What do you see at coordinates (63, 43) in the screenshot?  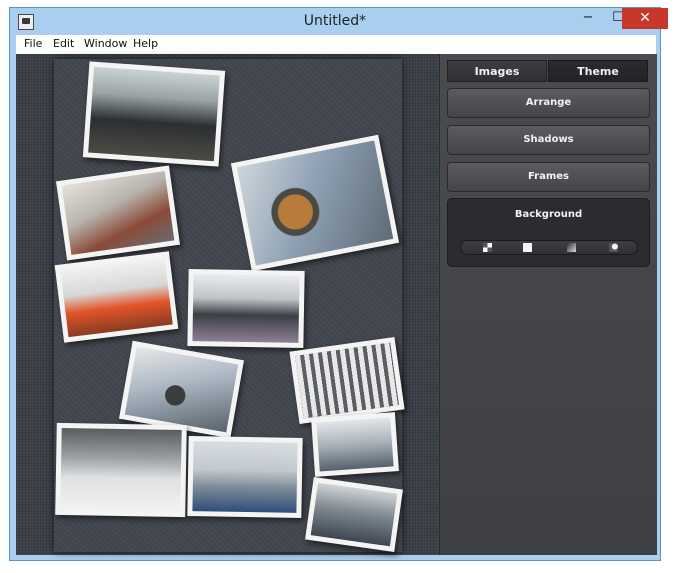 I see `menu-edit: Edit` at bounding box center [63, 43].